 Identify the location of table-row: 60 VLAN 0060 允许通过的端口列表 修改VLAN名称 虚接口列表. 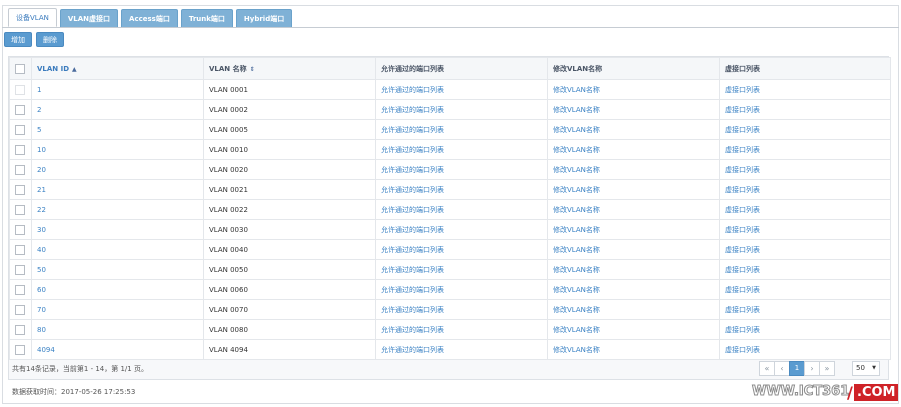
(450, 289).